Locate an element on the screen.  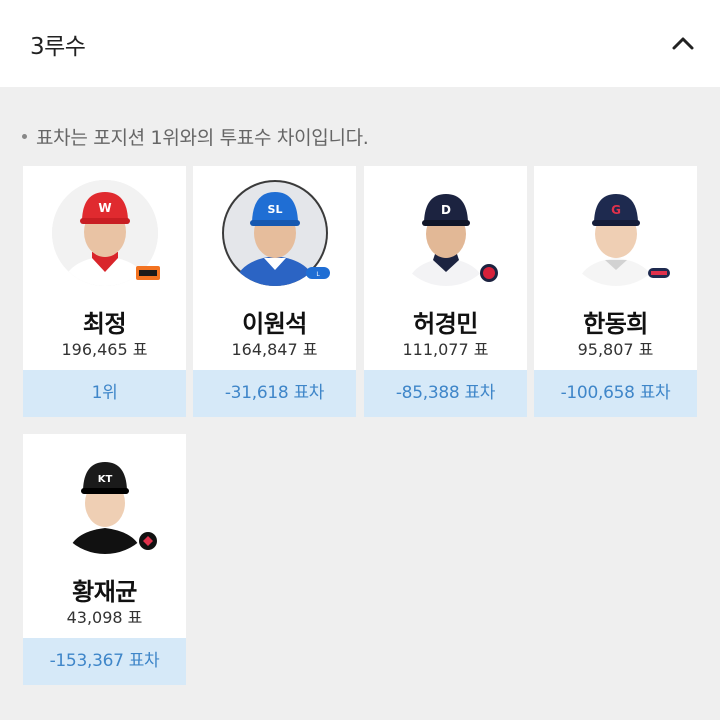
player-name: 이원석 is located at coordinates (274, 324).